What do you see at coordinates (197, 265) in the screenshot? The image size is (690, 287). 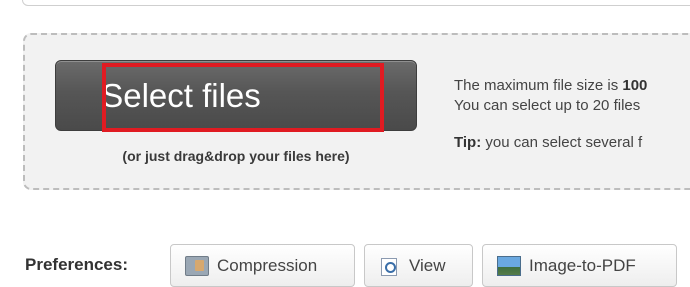 I see `compression-icon` at bounding box center [197, 265].